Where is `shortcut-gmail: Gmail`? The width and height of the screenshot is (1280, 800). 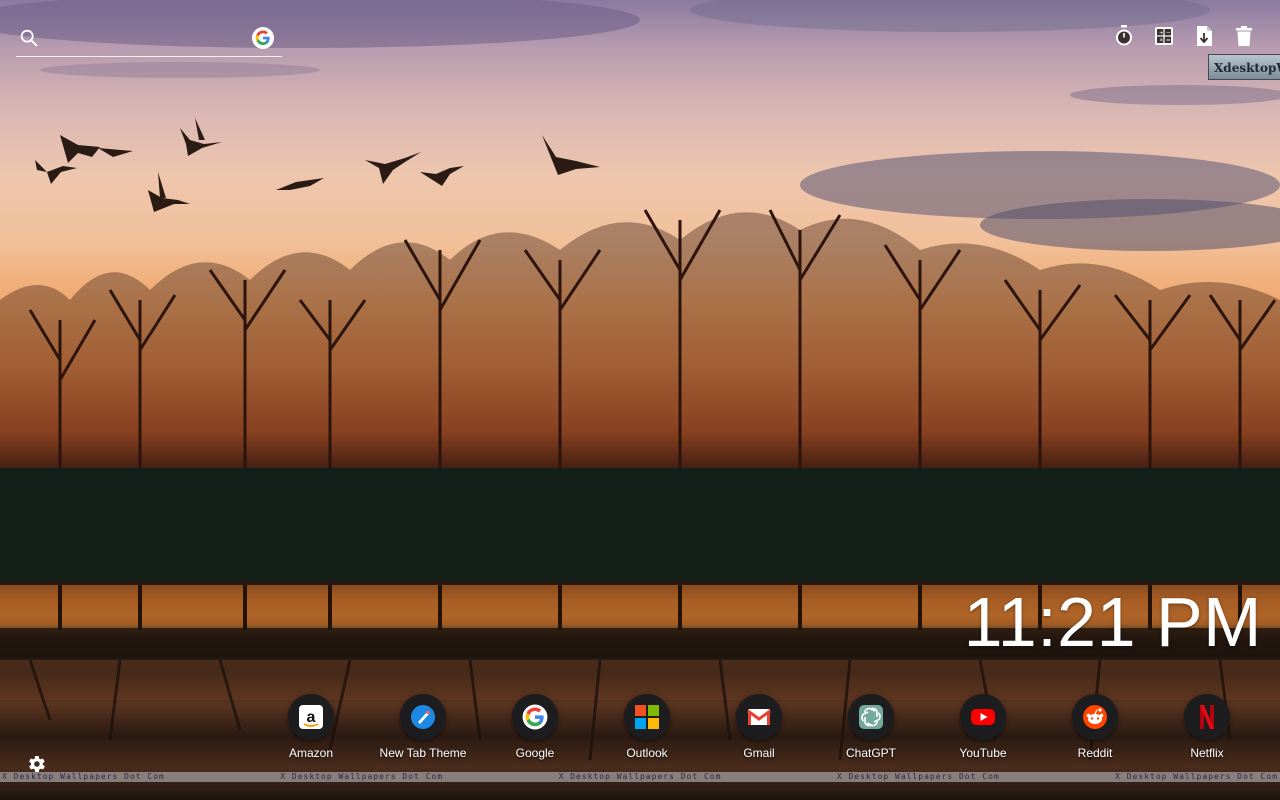 shortcut-gmail: Gmail is located at coordinates (759, 727).